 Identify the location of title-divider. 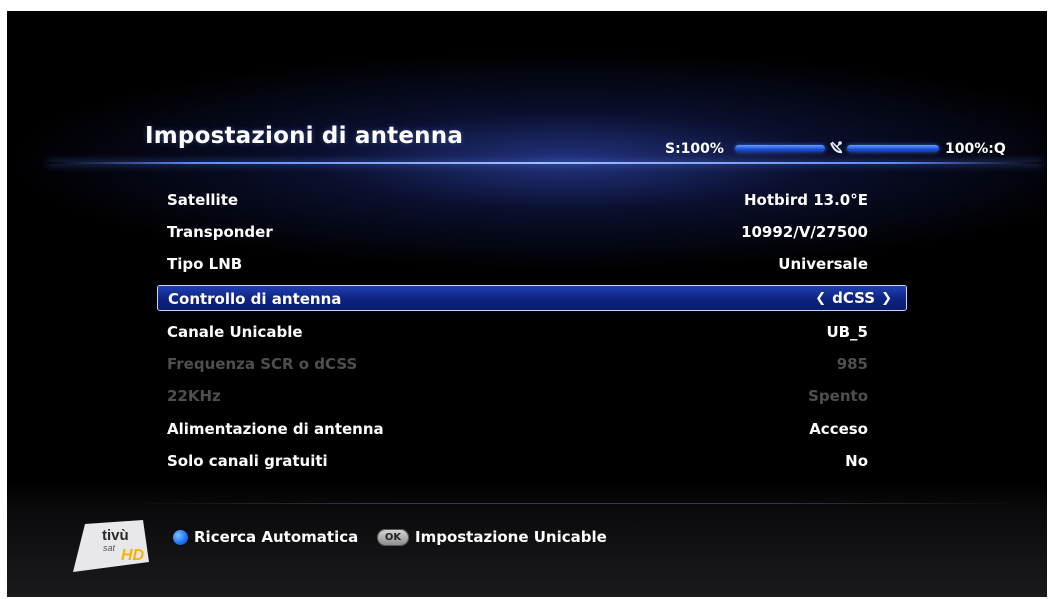
(544, 163).